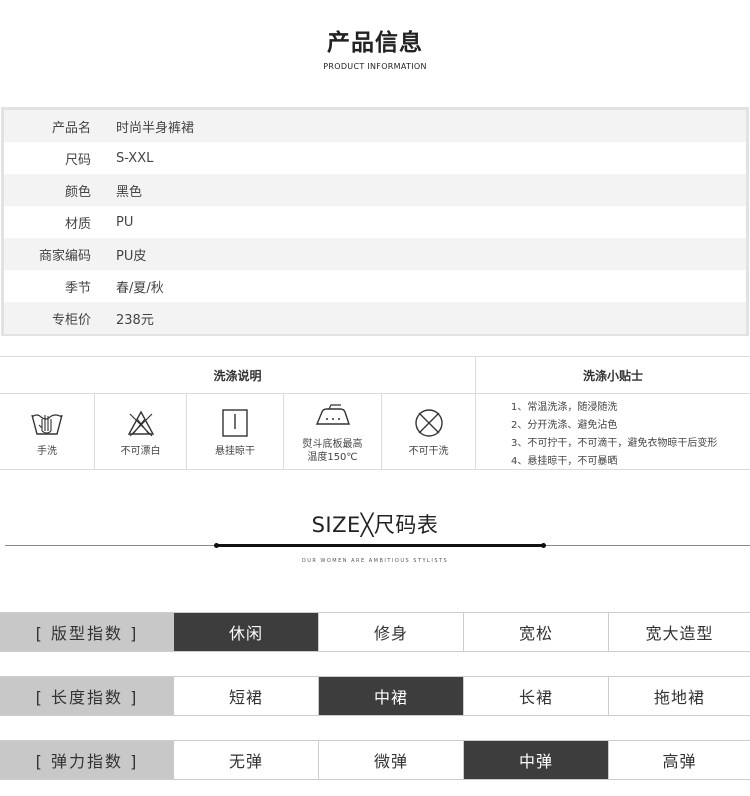 The image size is (750, 796). What do you see at coordinates (375, 254) in the screenshot?
I see `table-row: 商家编码 PU皮` at bounding box center [375, 254].